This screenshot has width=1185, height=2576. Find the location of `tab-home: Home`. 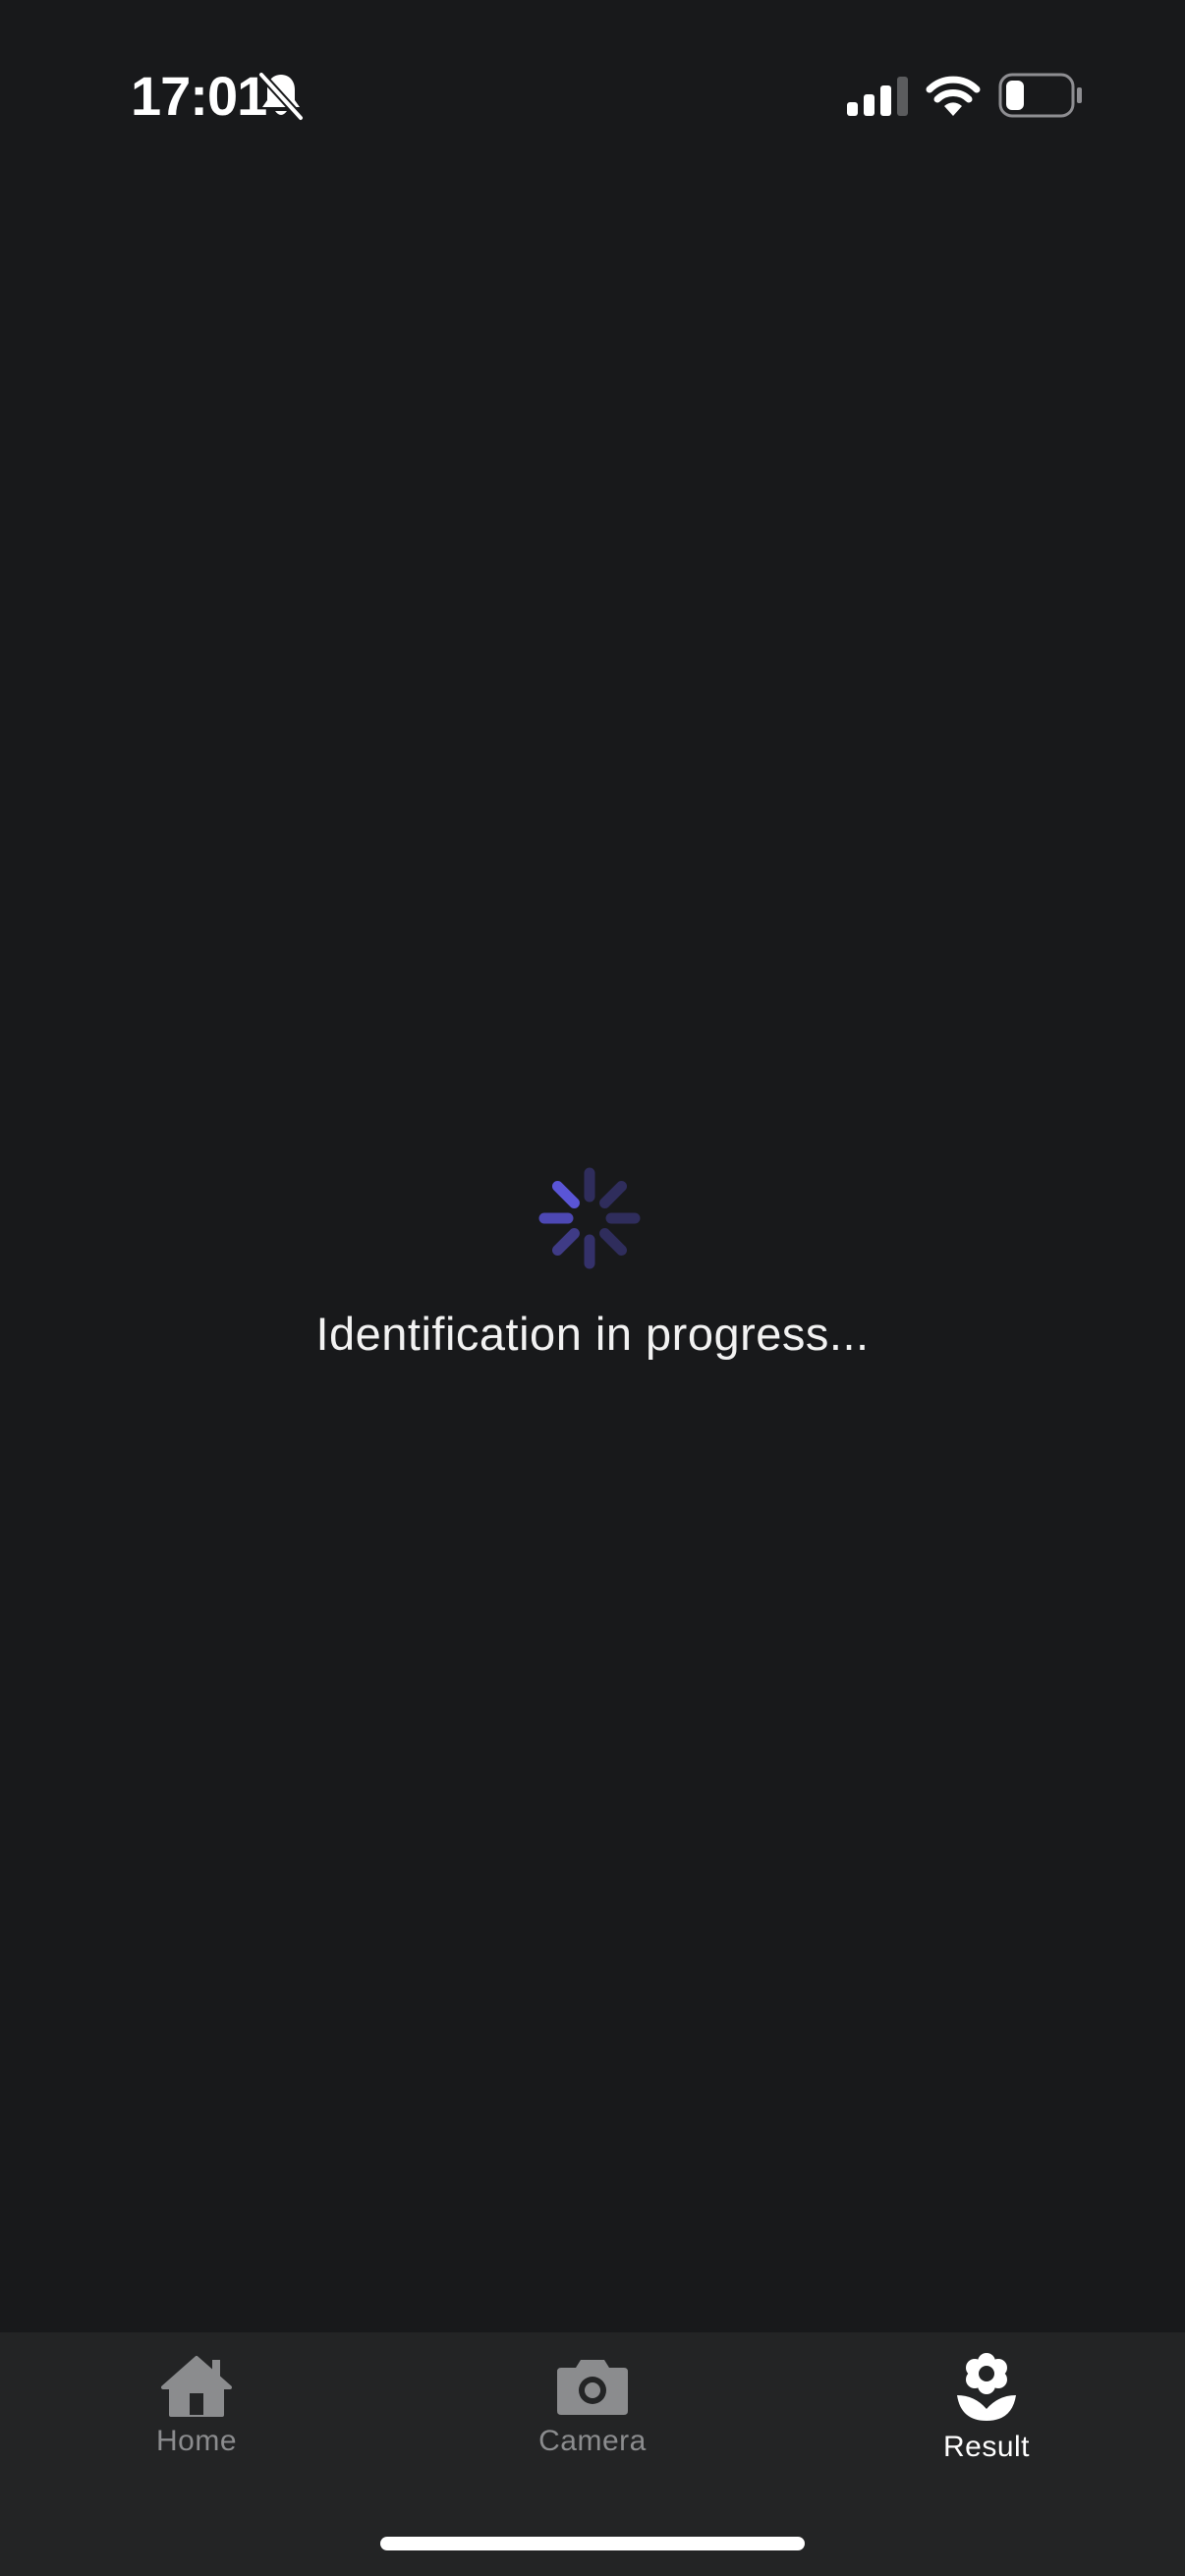

tab-home: Home is located at coordinates (197, 2421).